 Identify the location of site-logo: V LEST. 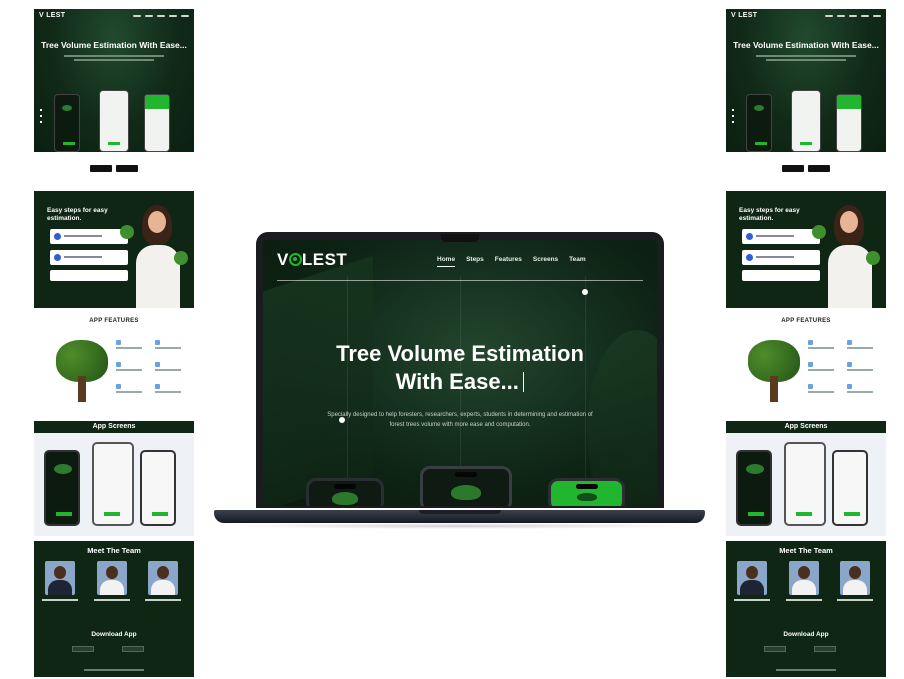
(312, 260).